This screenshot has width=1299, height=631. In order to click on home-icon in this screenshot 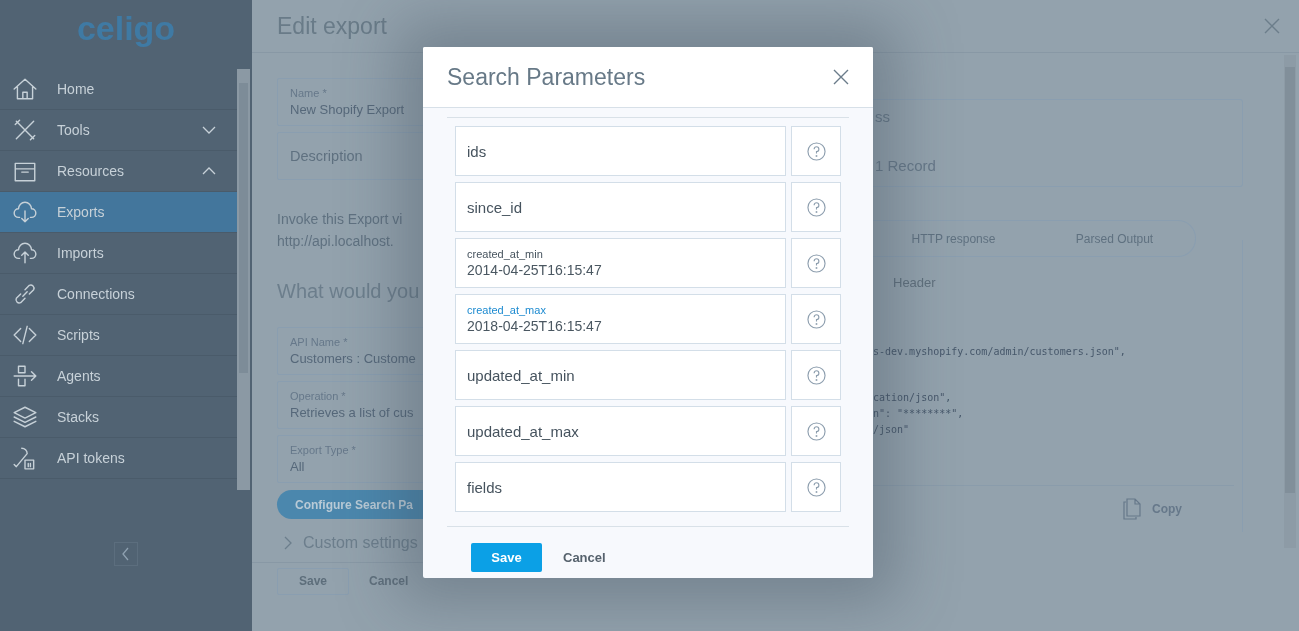, I will do `click(25, 89)`.